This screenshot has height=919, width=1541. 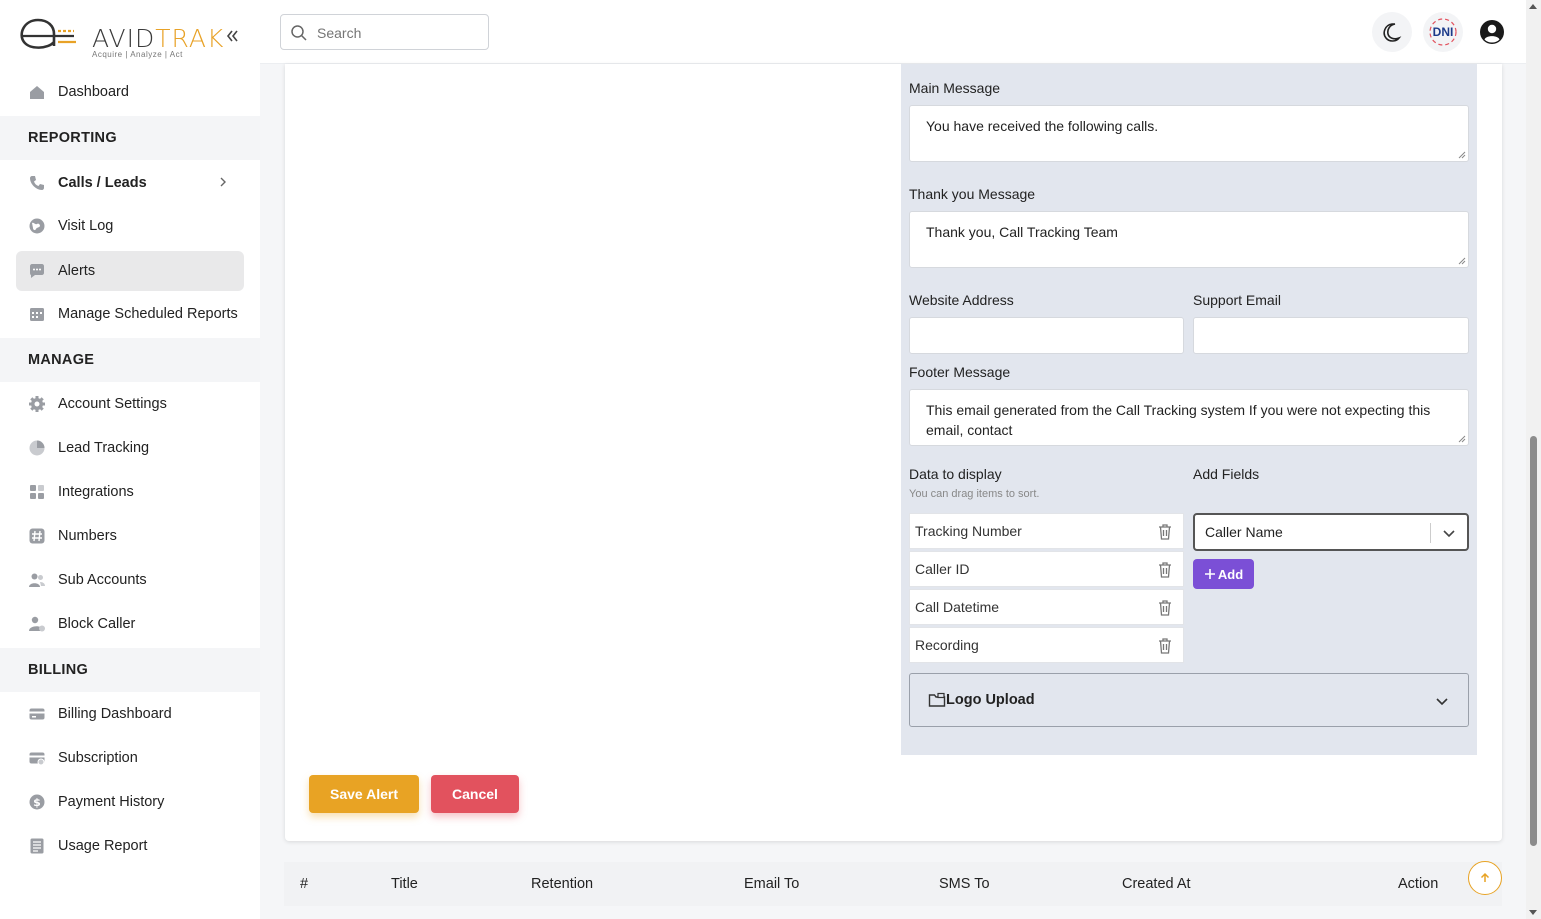 I want to click on resize-grip-icon, so click(x=1462, y=439).